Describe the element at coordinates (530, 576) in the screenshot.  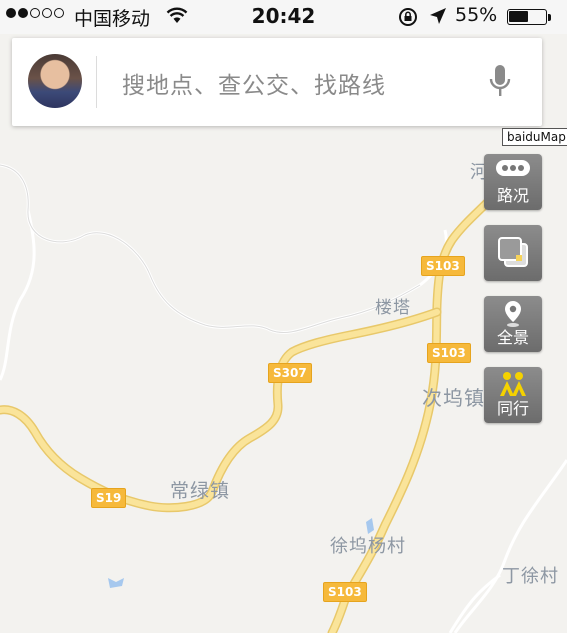
I see `place-label: 丁徐村` at that location.